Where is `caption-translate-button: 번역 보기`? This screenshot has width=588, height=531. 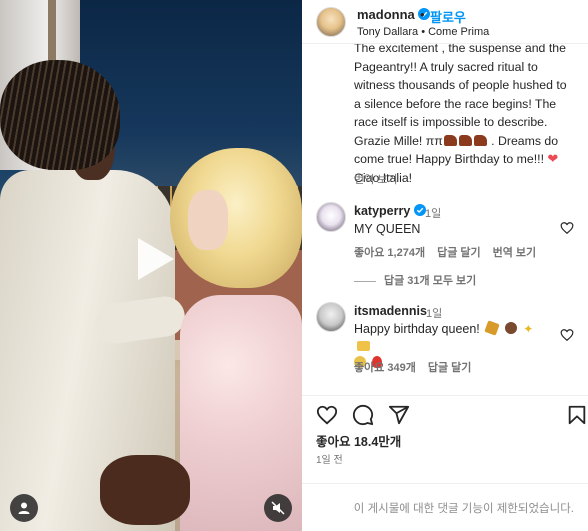
caption-translate-button: 번역 보기 is located at coordinates (376, 179).